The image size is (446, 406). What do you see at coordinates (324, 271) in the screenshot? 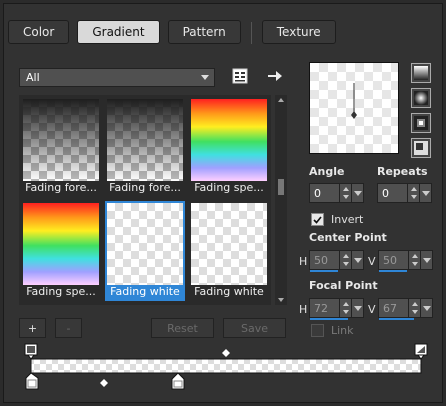
I see `center-h-slider-fill` at bounding box center [324, 271].